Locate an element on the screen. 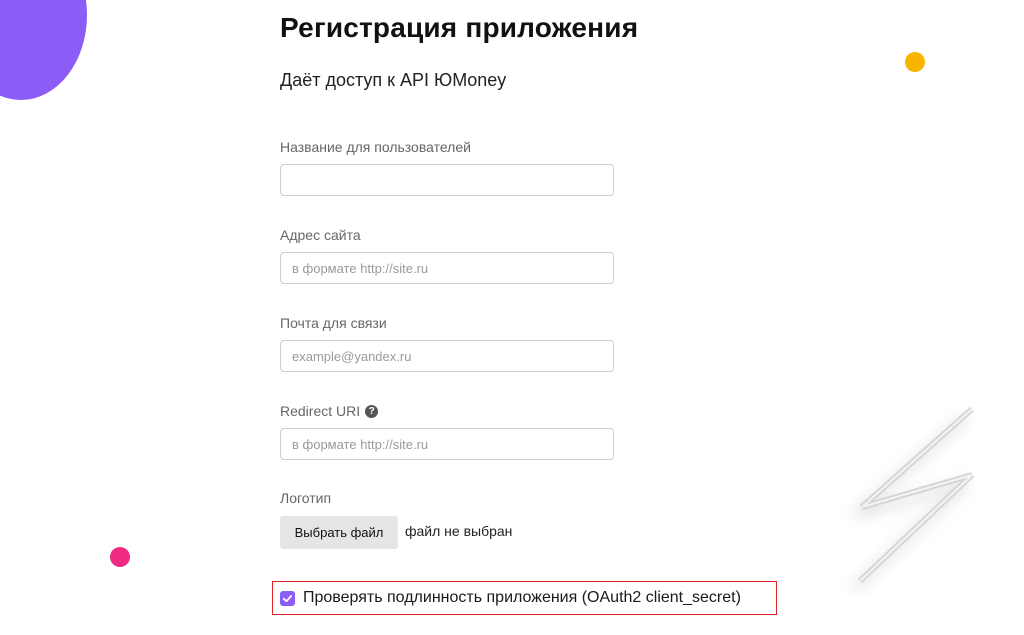  email-label-text: Почта для связи is located at coordinates (333, 323).